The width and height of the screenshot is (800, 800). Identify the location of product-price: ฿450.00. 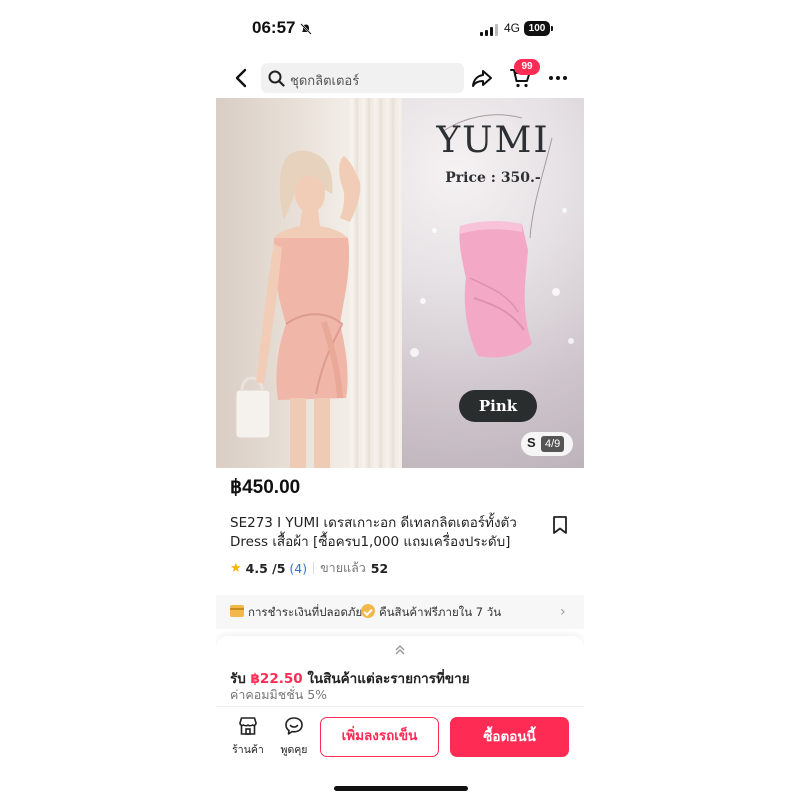
(265, 487).